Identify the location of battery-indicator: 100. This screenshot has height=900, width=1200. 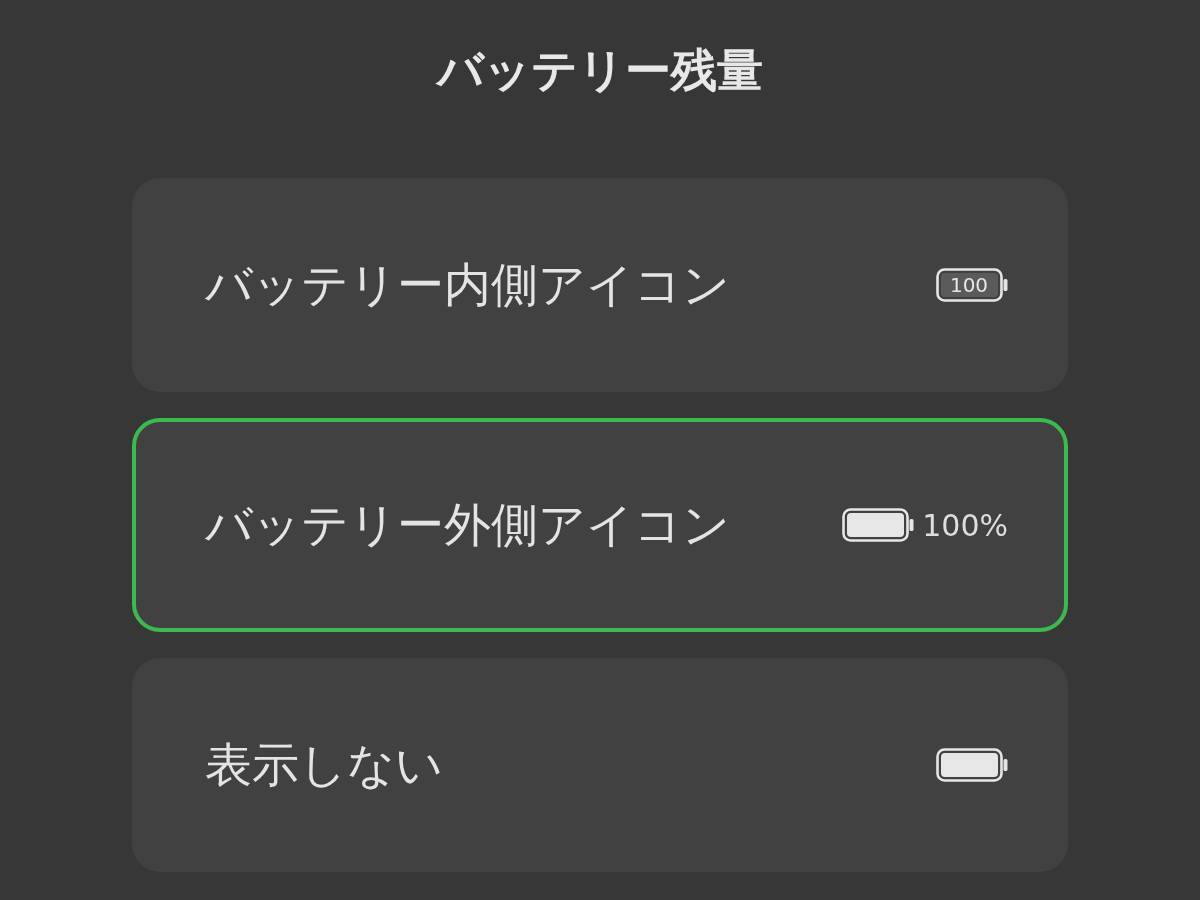
(972, 285).